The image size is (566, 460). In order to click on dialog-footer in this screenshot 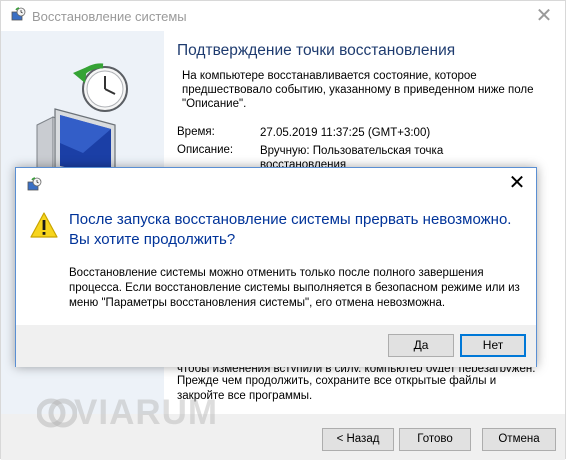, I will do `click(276, 346)`.